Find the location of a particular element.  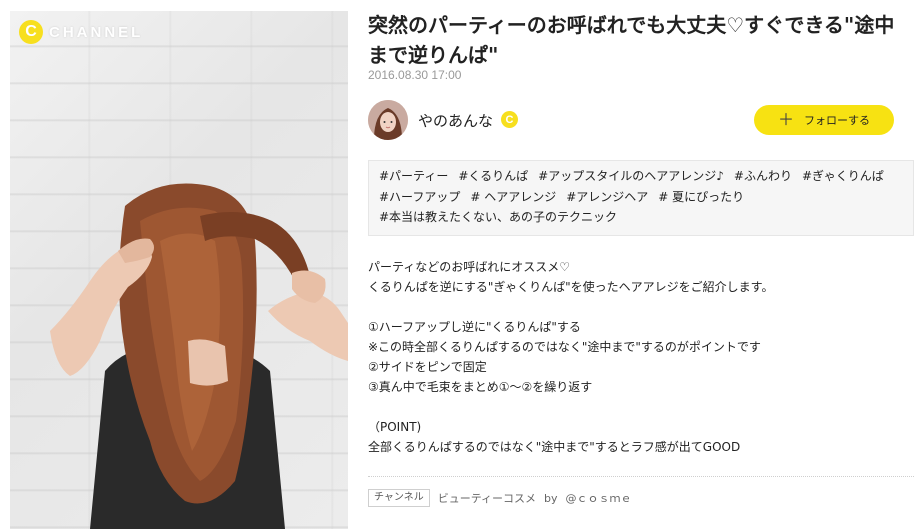

body-line: パーティなどのお呼ばれにオススメ♡ is located at coordinates (469, 267).